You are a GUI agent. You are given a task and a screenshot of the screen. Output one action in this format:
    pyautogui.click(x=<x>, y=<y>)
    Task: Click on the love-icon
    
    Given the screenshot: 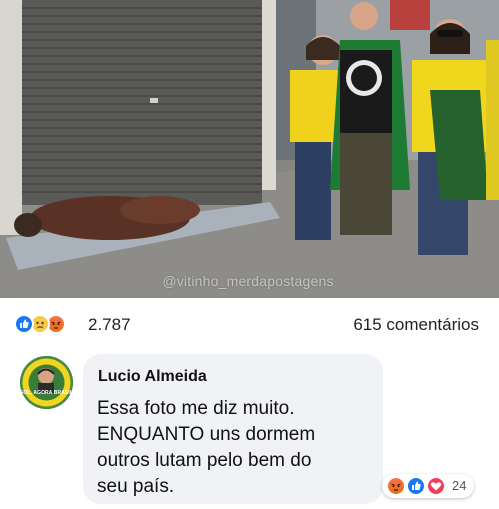 What is the action you would take?
    pyautogui.click(x=436, y=486)
    